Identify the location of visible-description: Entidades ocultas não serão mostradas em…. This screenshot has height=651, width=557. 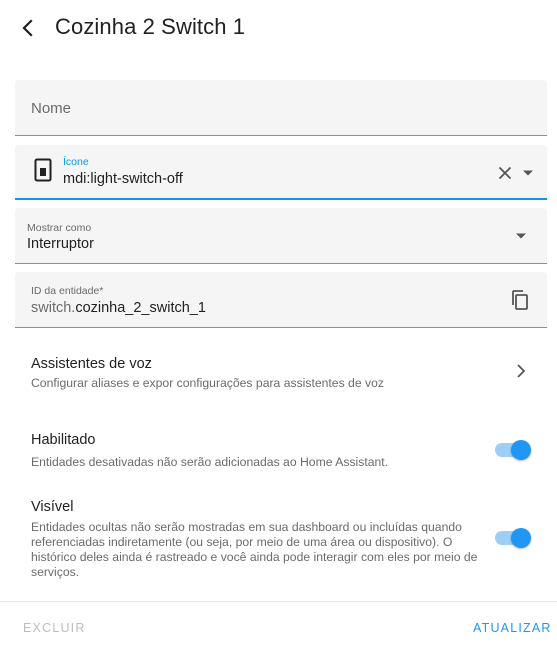
(254, 549).